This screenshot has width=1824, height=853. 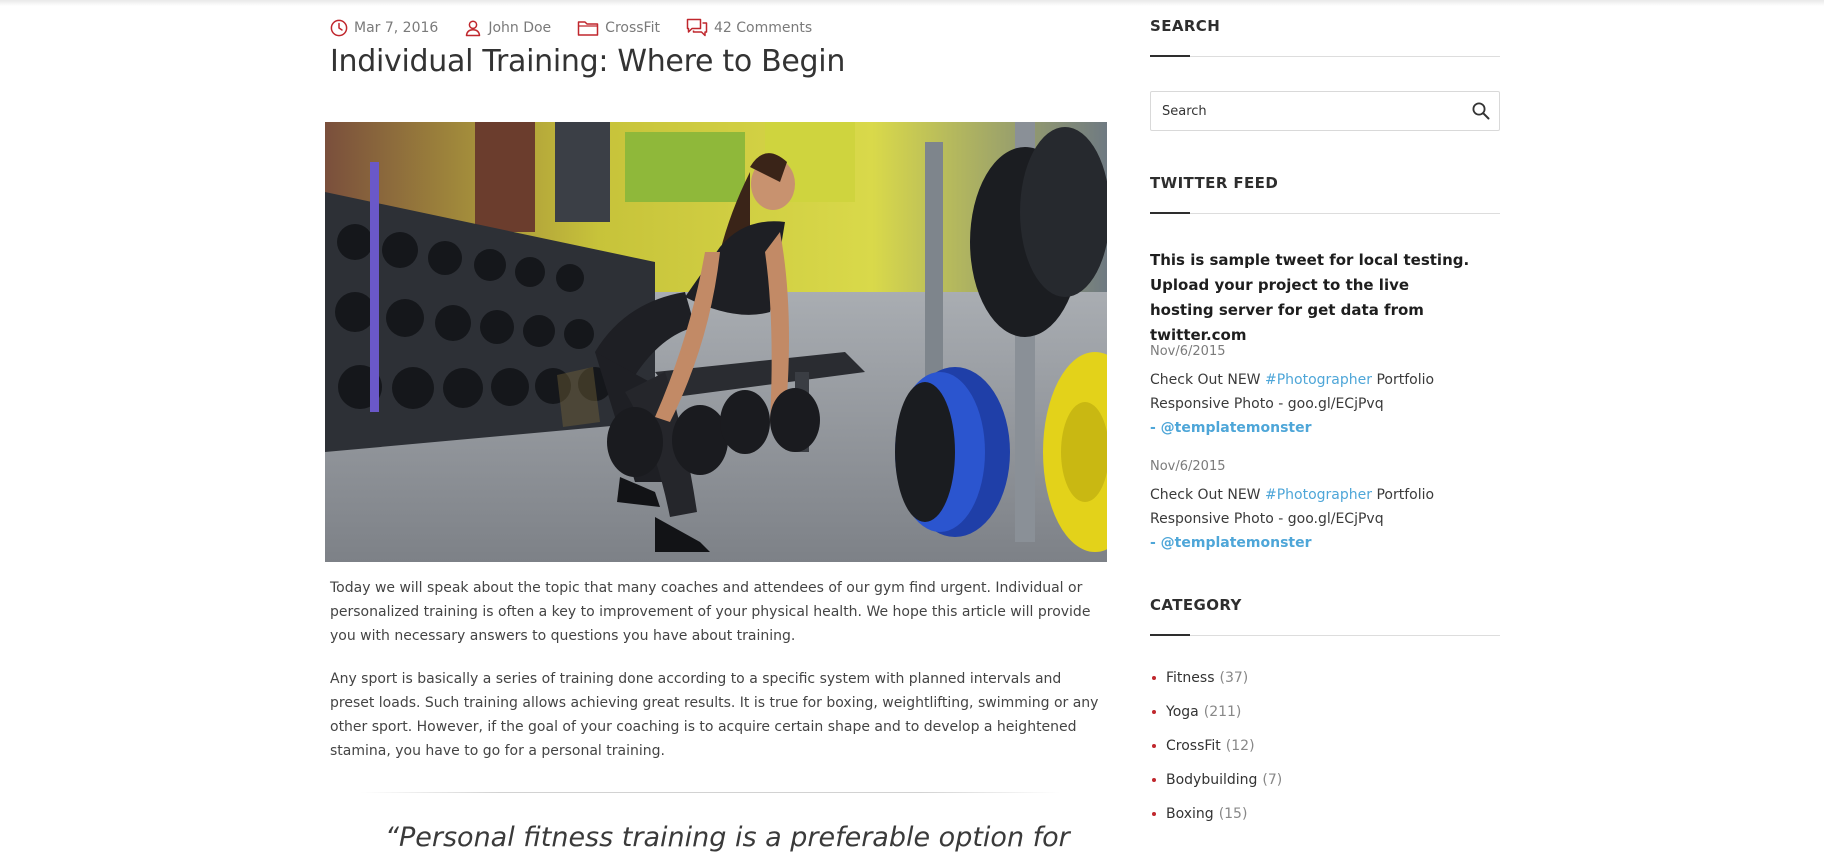 I want to click on category-link: Bodybuilding, so click(x=1211, y=780).